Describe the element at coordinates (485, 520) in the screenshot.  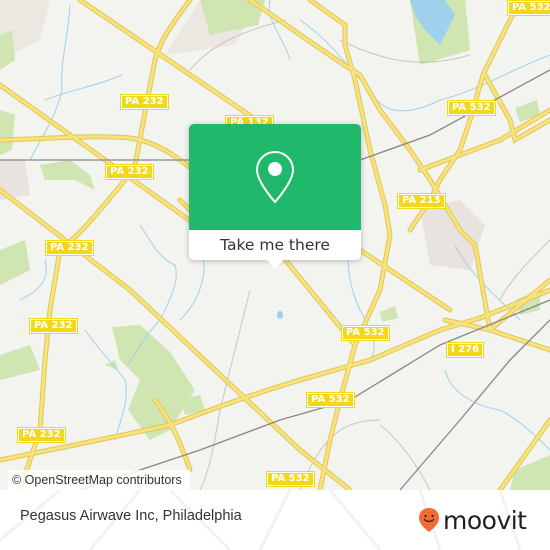
I see `brand-name: moovit` at that location.